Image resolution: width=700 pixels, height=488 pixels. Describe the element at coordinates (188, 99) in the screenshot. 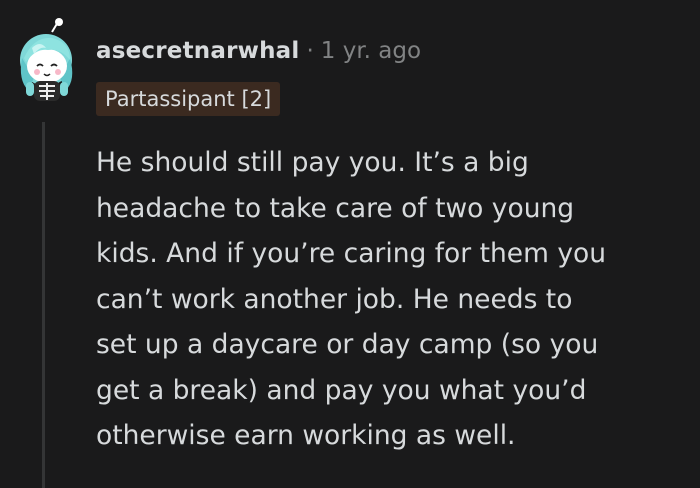

I see `user-flair: Partassipant [2]` at that location.